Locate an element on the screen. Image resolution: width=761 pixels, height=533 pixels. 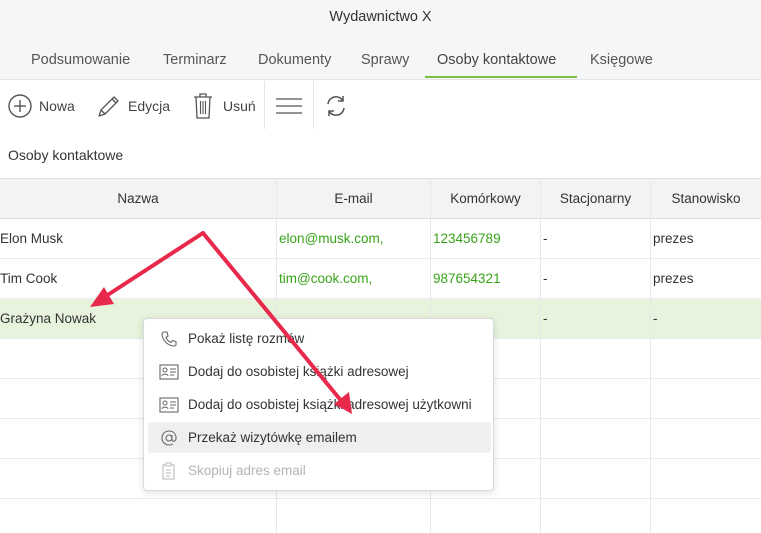
copy-icon is located at coordinates (169, 471).